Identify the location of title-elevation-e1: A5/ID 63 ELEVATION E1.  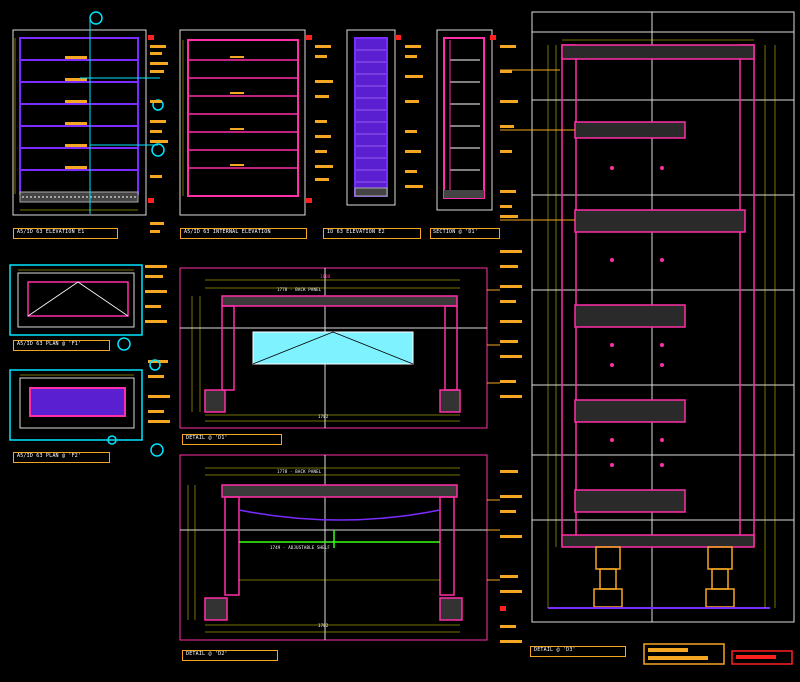
(51, 232).